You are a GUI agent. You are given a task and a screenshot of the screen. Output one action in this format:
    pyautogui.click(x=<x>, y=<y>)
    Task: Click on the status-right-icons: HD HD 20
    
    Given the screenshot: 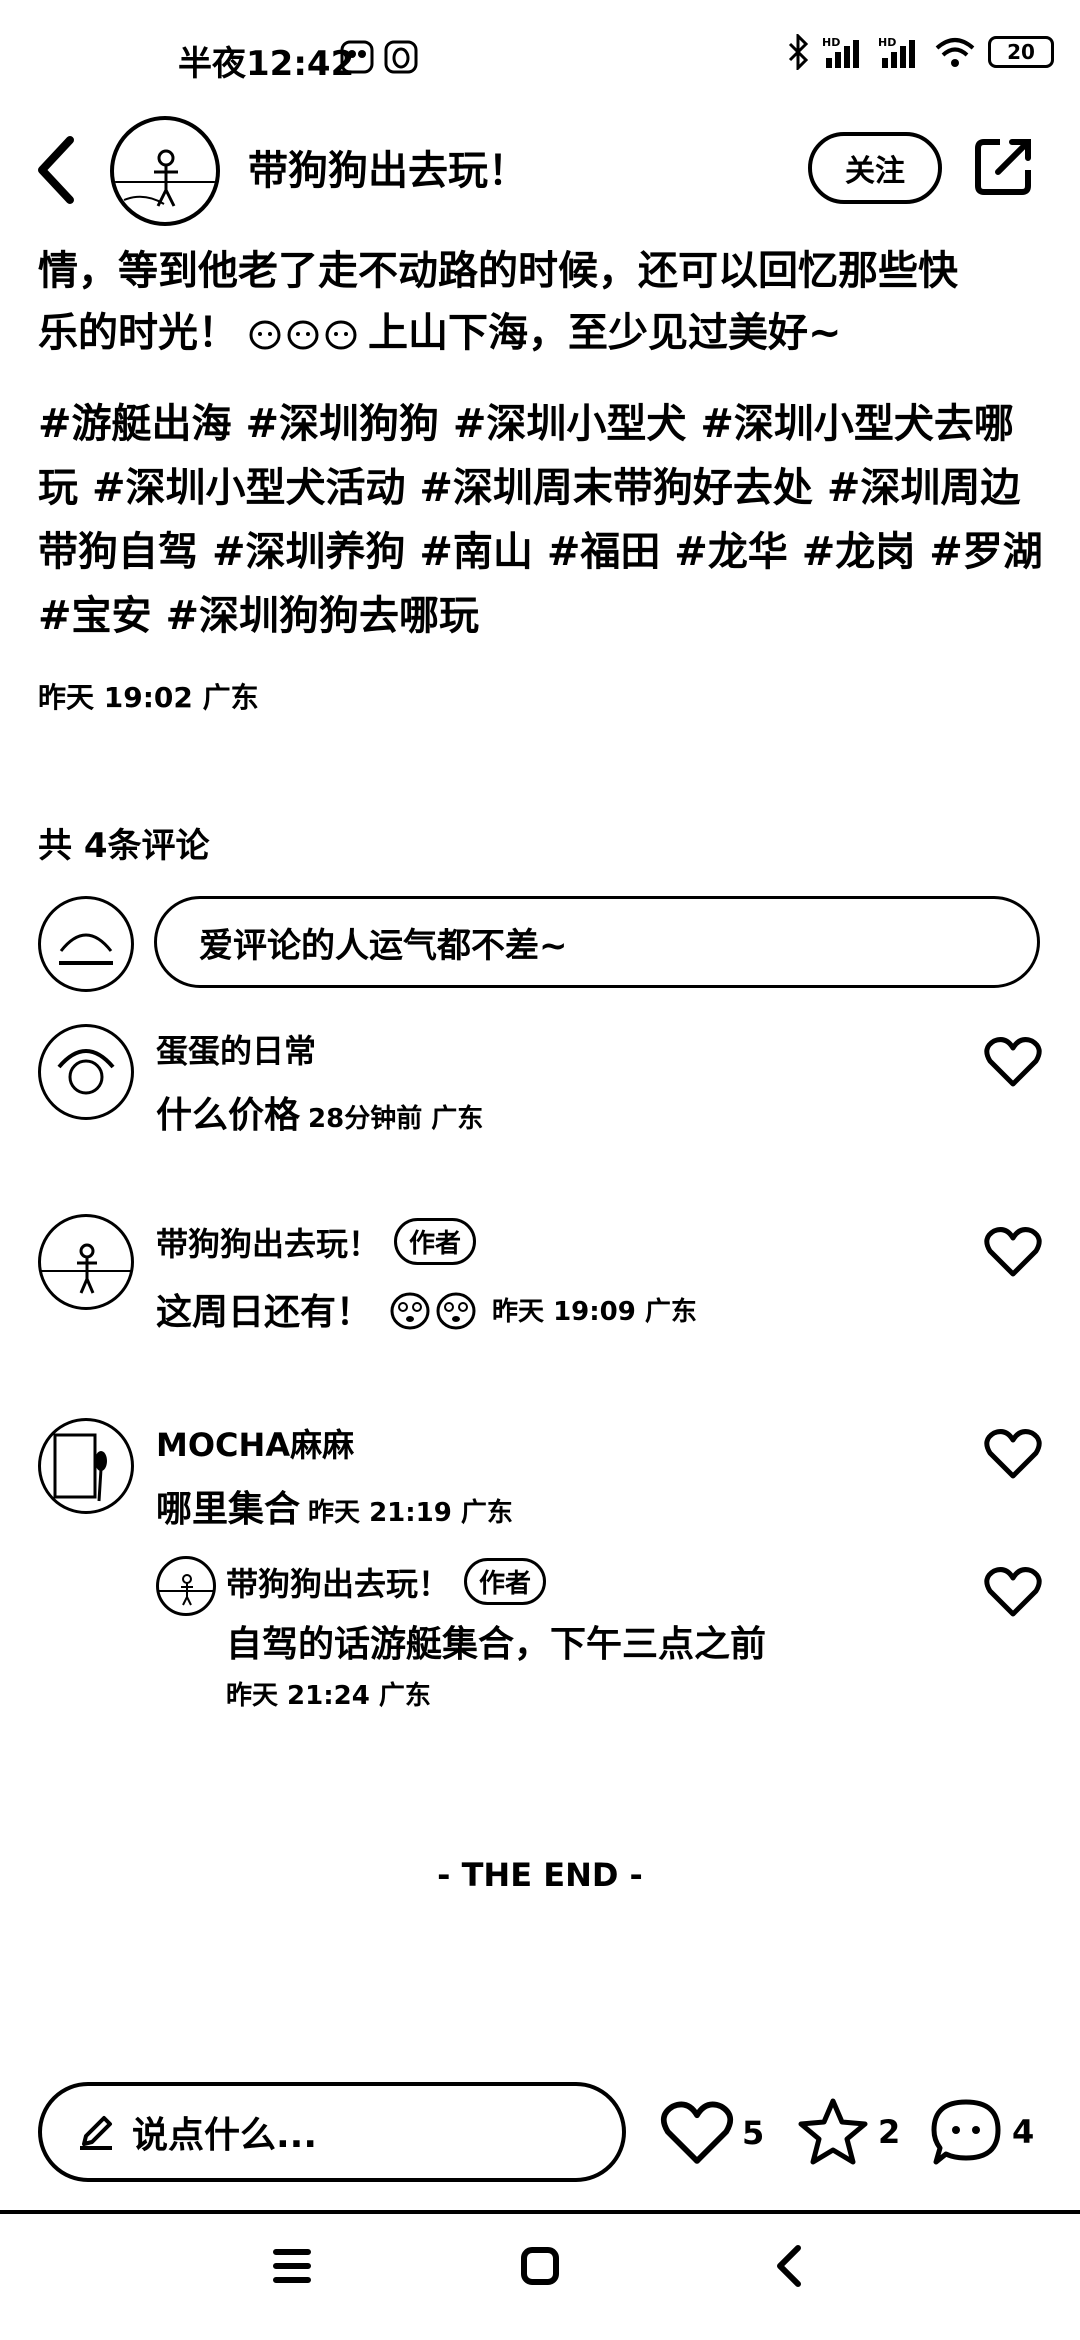 What is the action you would take?
    pyautogui.click(x=920, y=52)
    